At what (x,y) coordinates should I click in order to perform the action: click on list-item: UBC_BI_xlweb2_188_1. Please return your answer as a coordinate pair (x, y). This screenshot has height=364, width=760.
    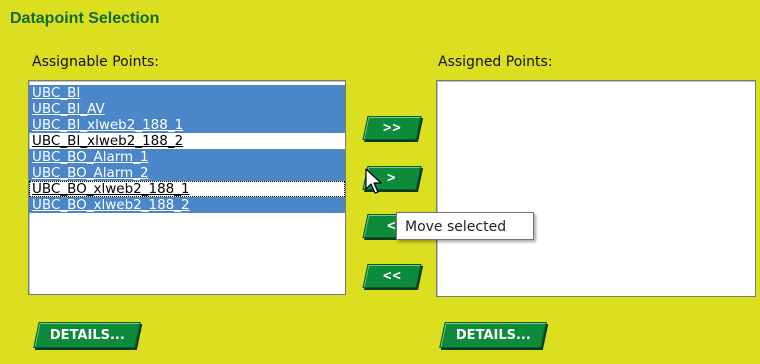
    Looking at the image, I should click on (187, 125).